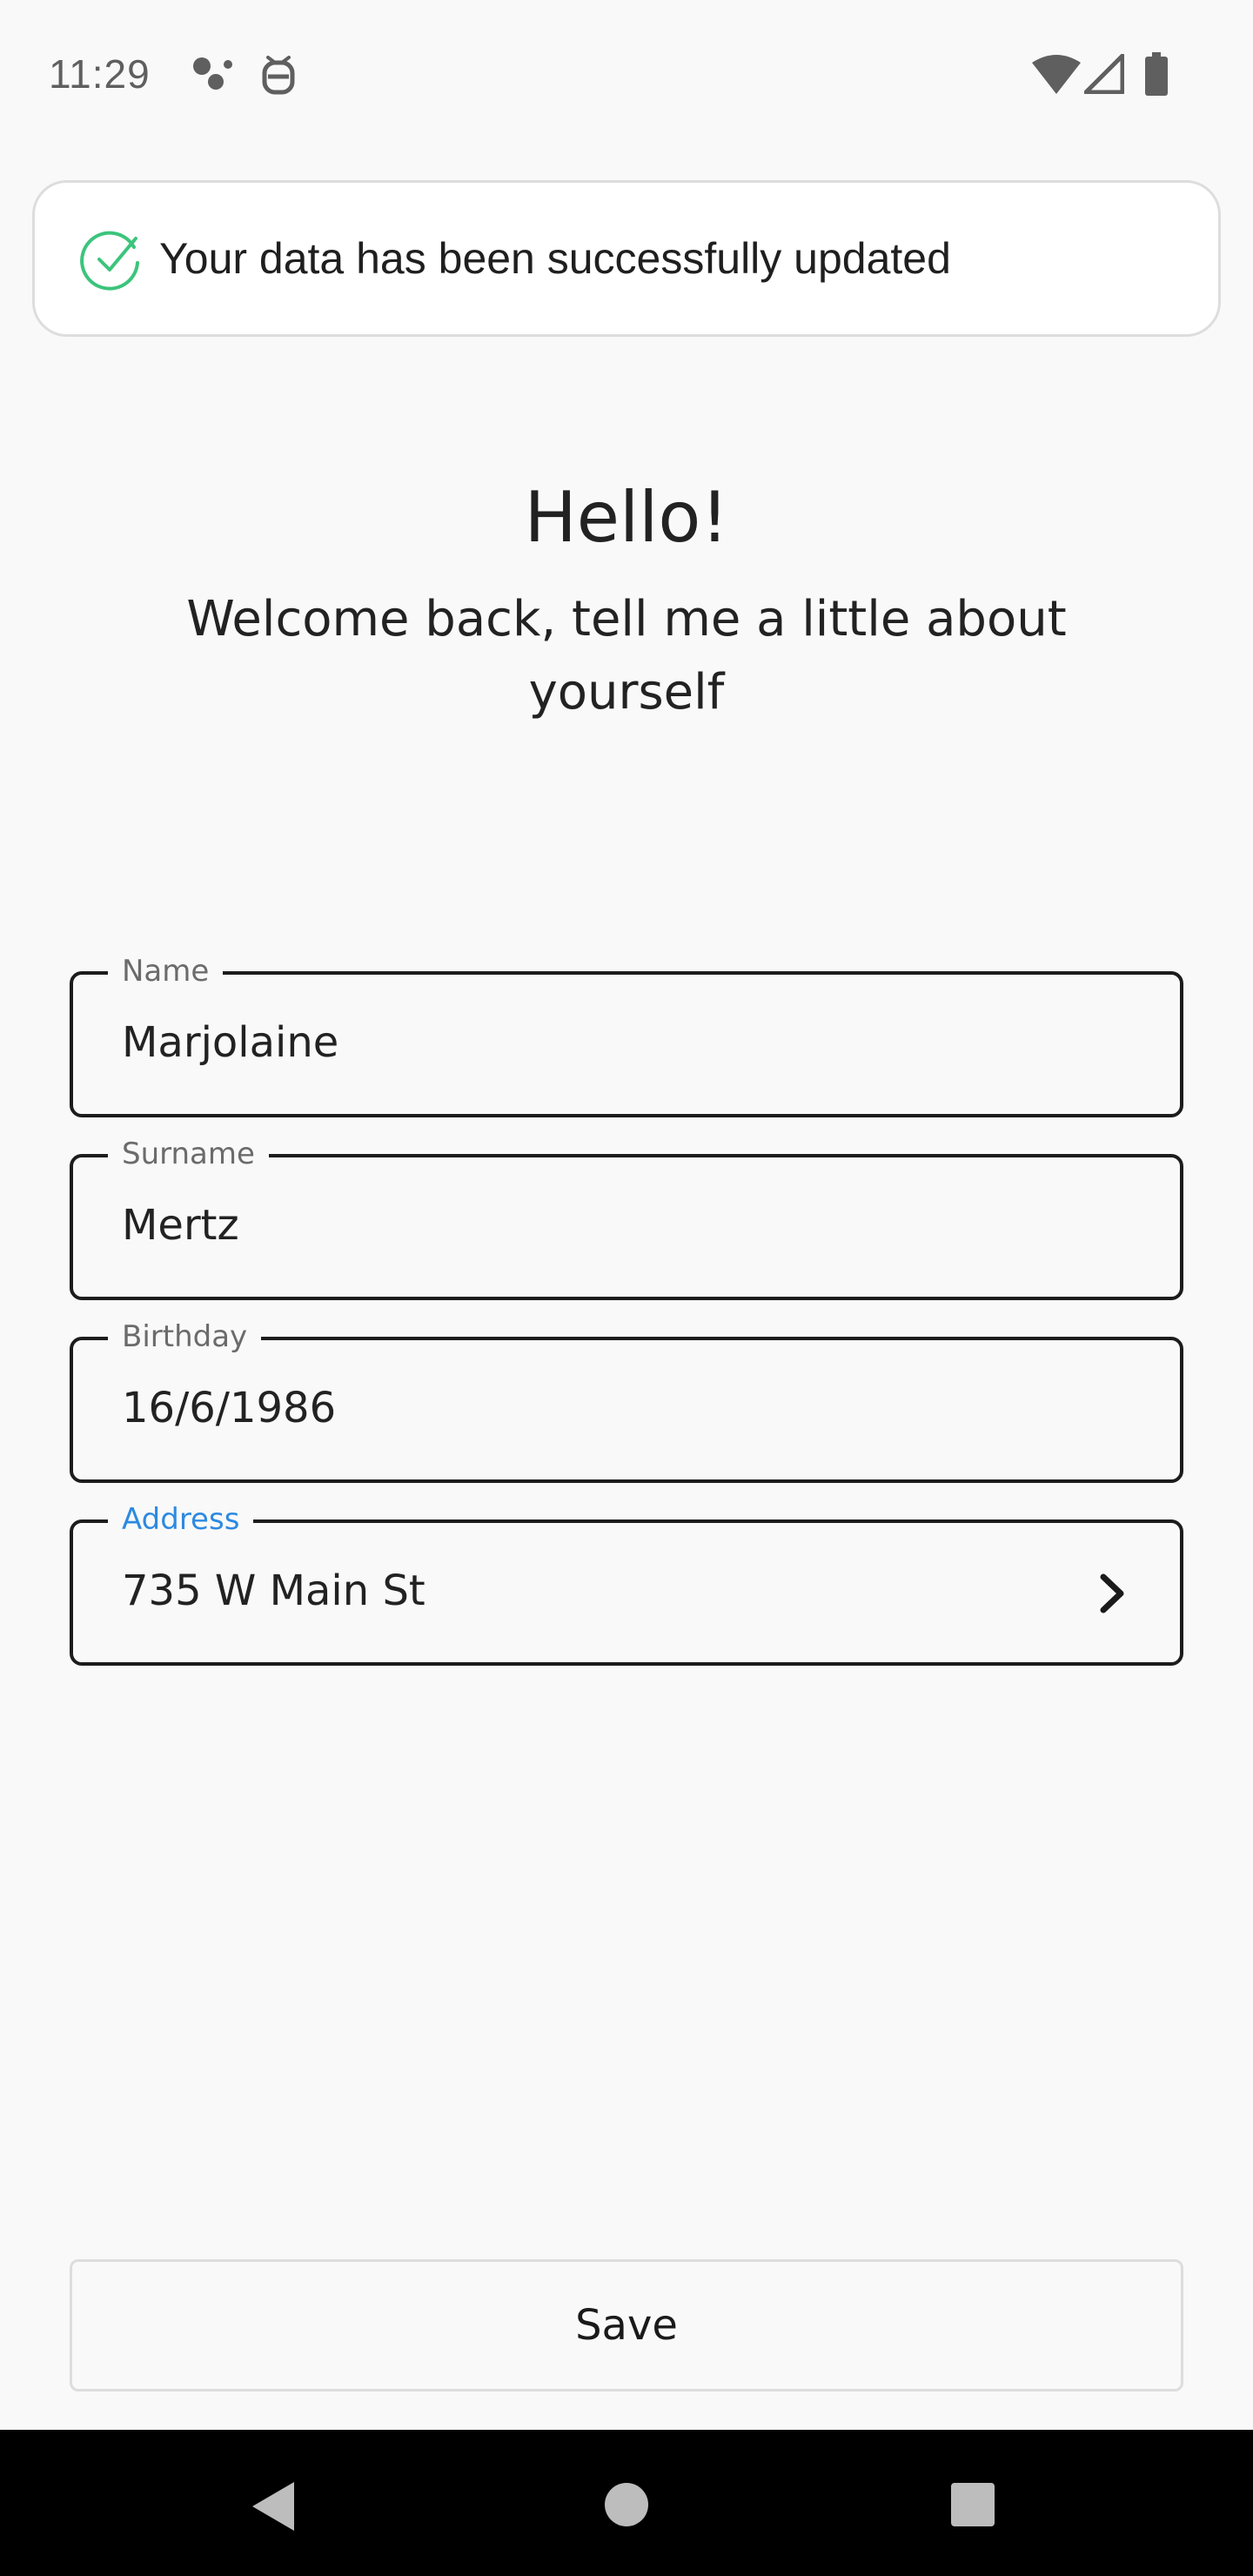  What do you see at coordinates (273, 1591) in the screenshot?
I see `address-field-value: 735 W Main St` at bounding box center [273, 1591].